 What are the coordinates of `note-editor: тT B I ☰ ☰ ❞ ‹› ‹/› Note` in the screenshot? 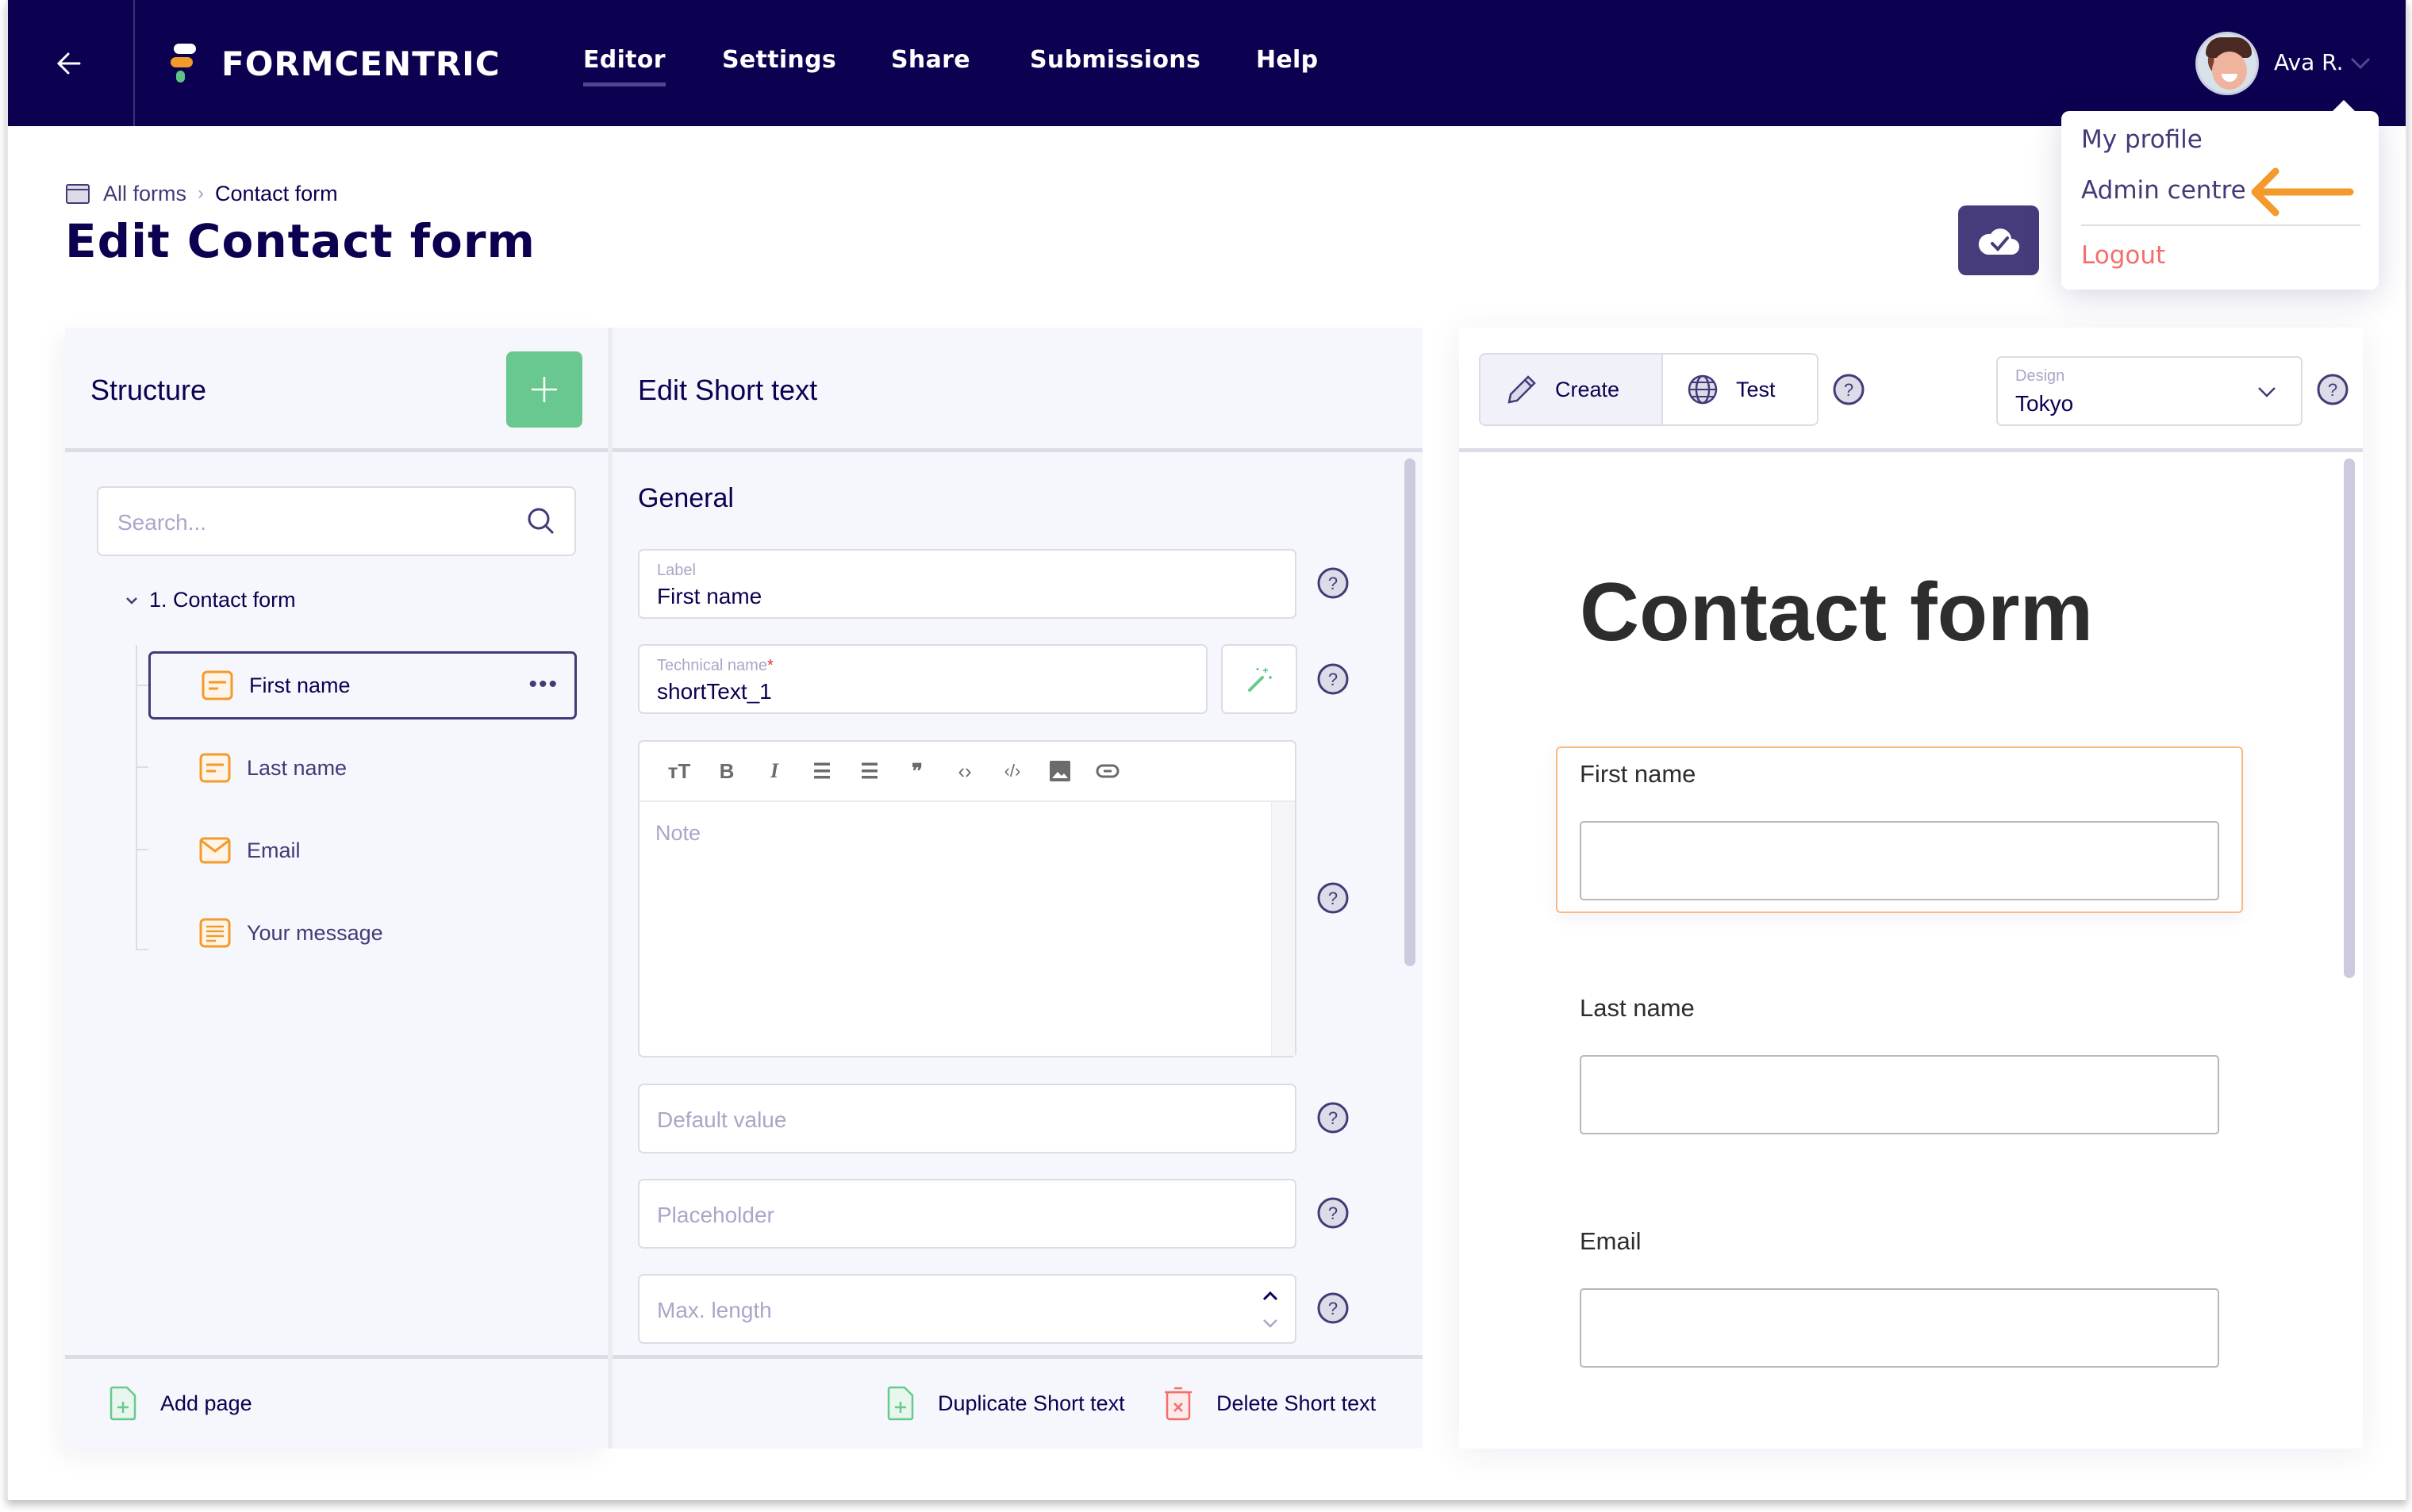 It's located at (967, 899).